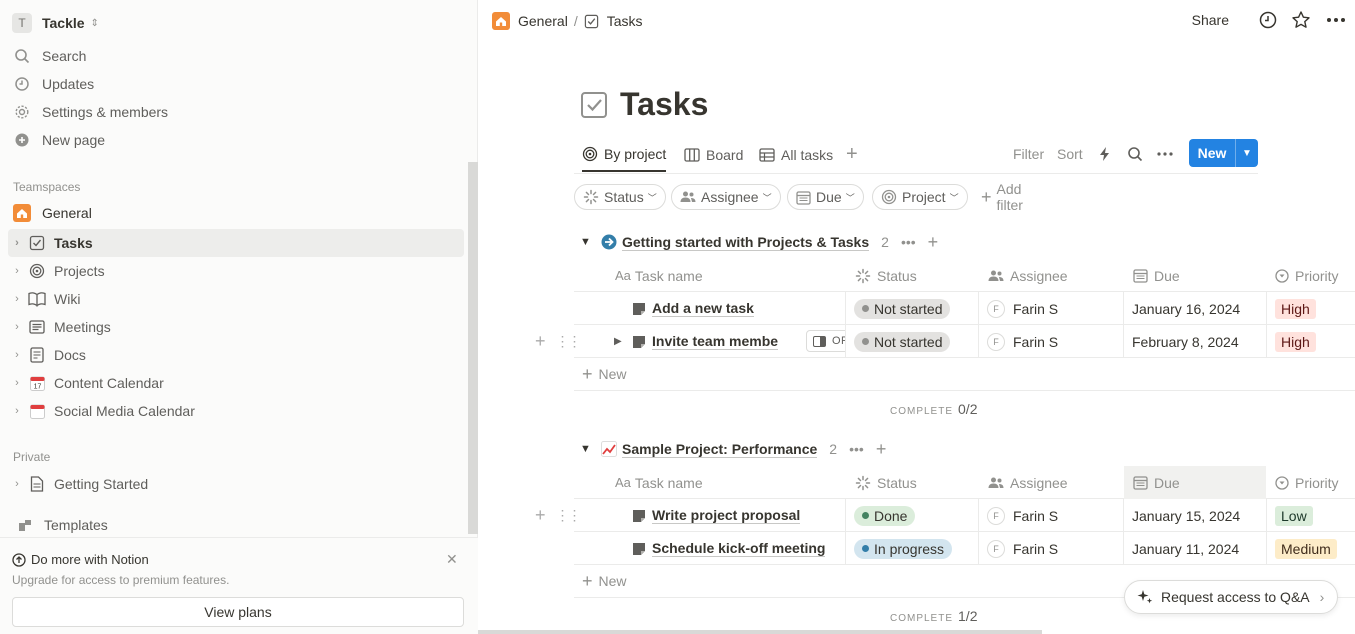 This screenshot has height=634, width=1355. What do you see at coordinates (1070, 154) in the screenshot?
I see `sort-button: Sort` at bounding box center [1070, 154].